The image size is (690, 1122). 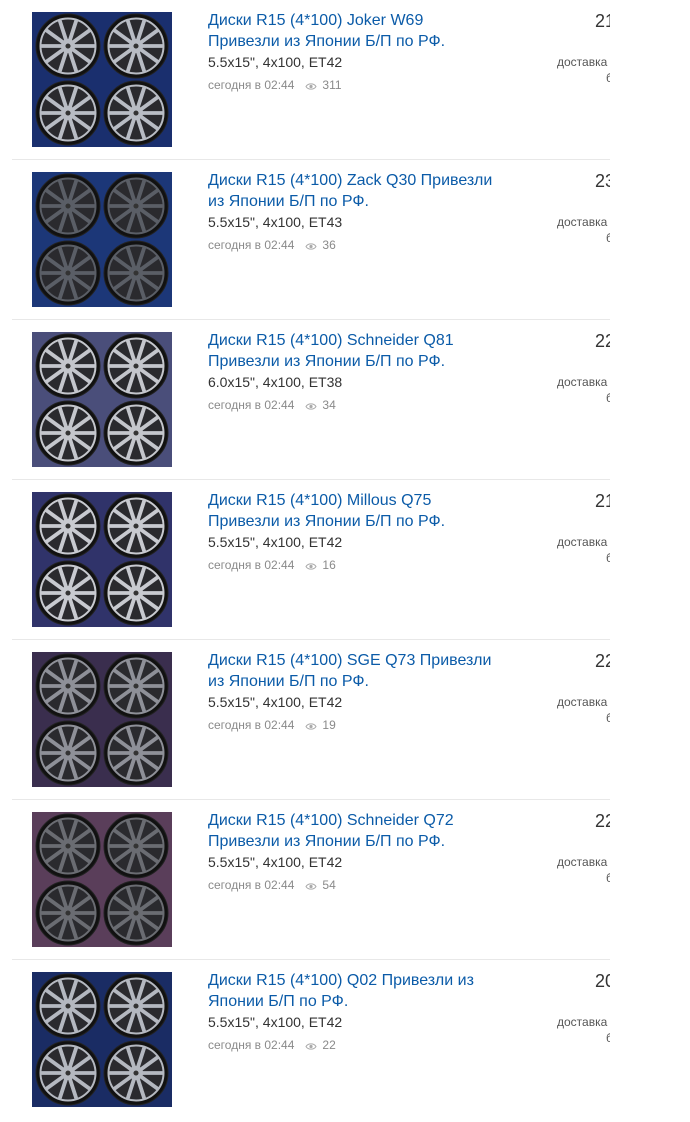 I want to click on listing-views: 34, so click(x=329, y=405).